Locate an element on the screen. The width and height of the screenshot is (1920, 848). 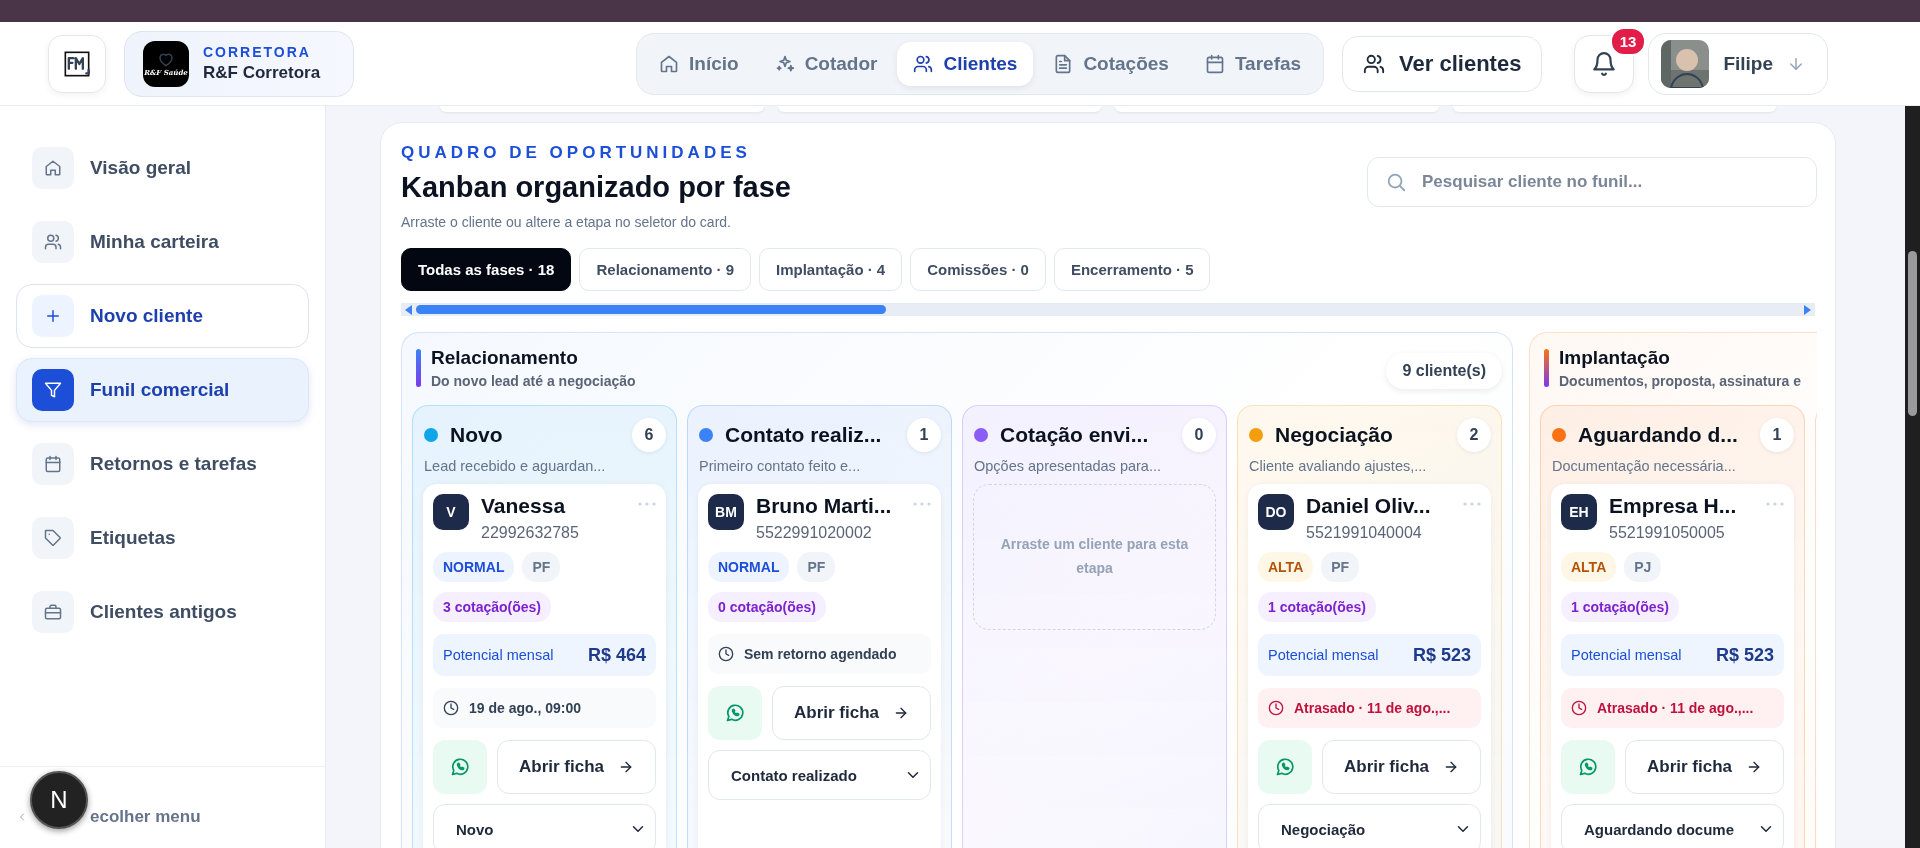
notification-count: 13 is located at coordinates (1628, 41).